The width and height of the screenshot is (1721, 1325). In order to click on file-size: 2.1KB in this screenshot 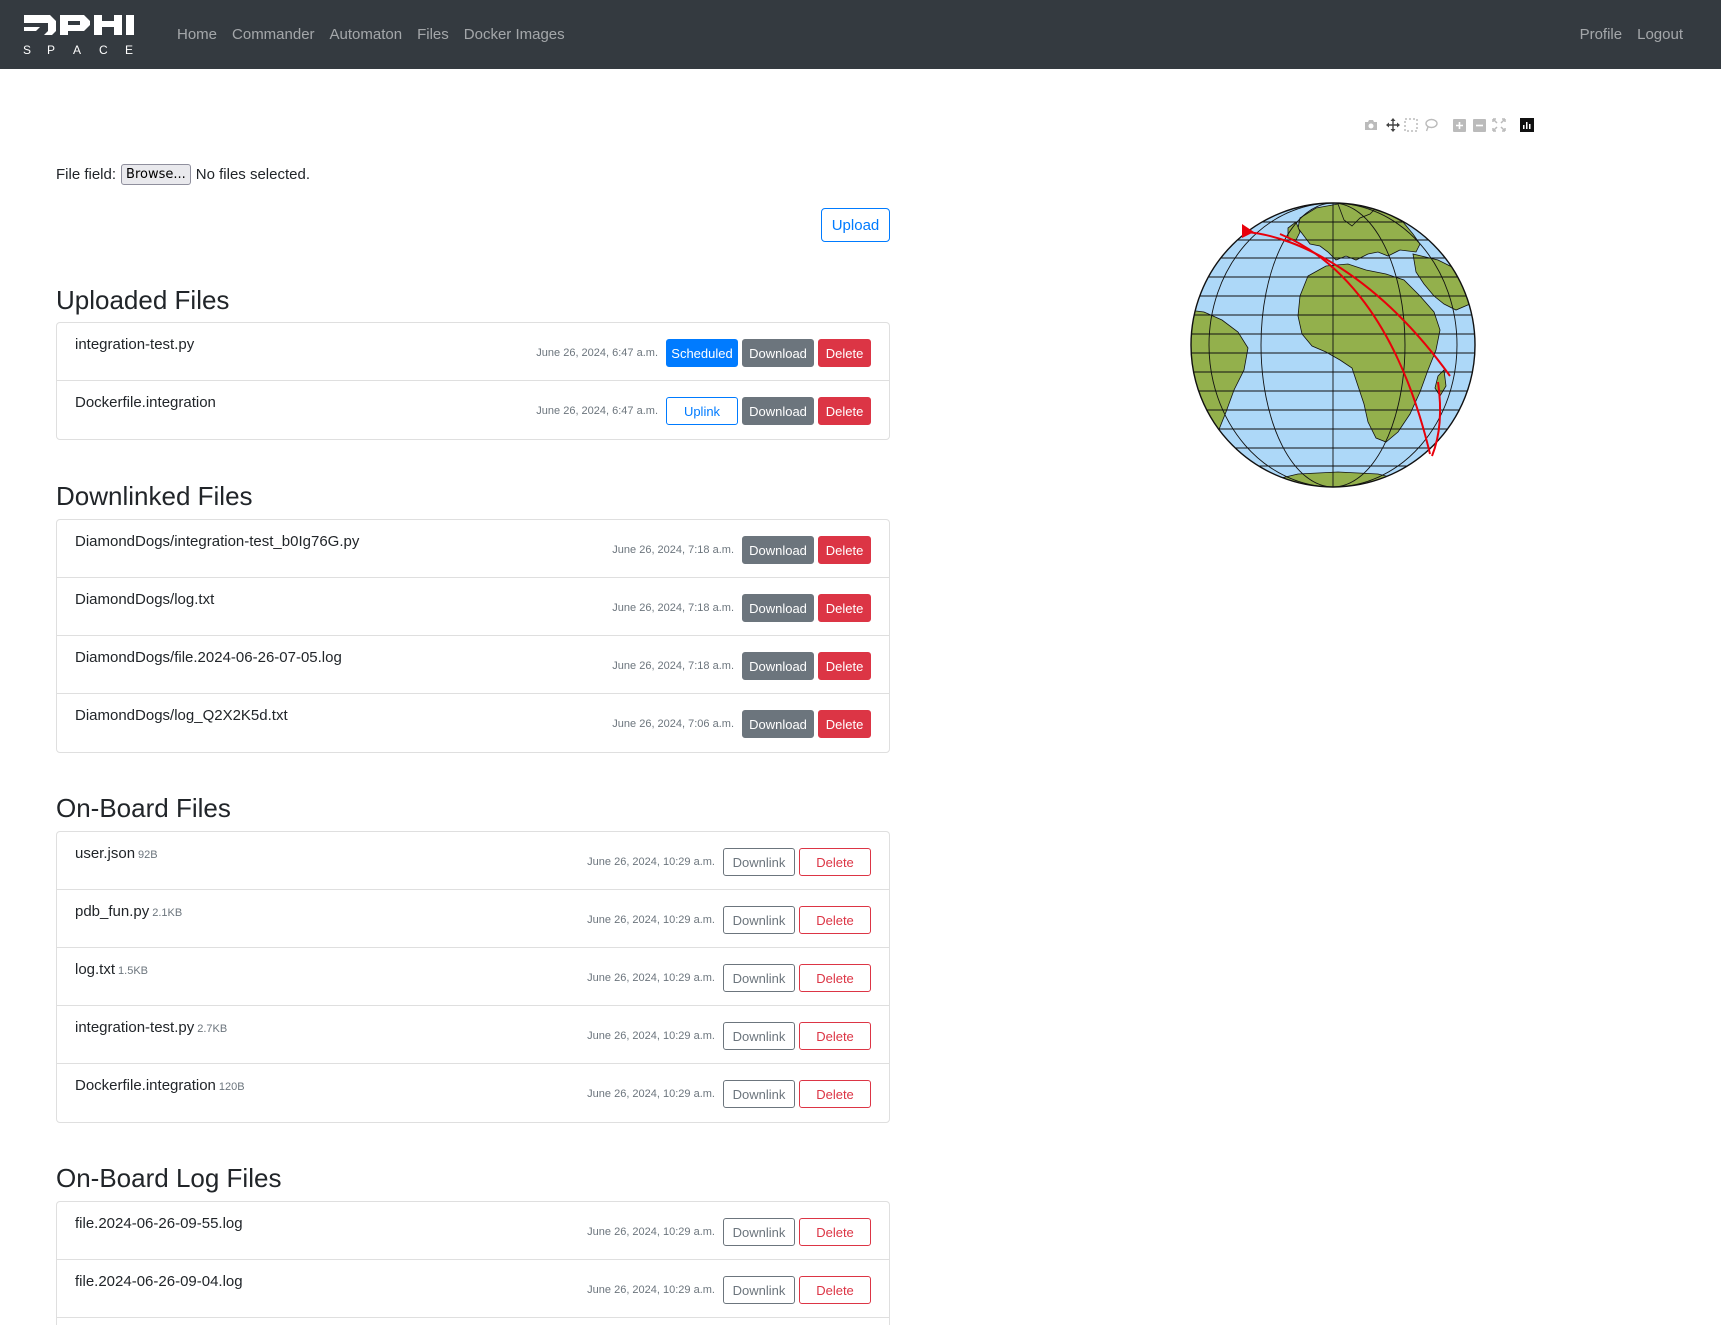, I will do `click(167, 913)`.